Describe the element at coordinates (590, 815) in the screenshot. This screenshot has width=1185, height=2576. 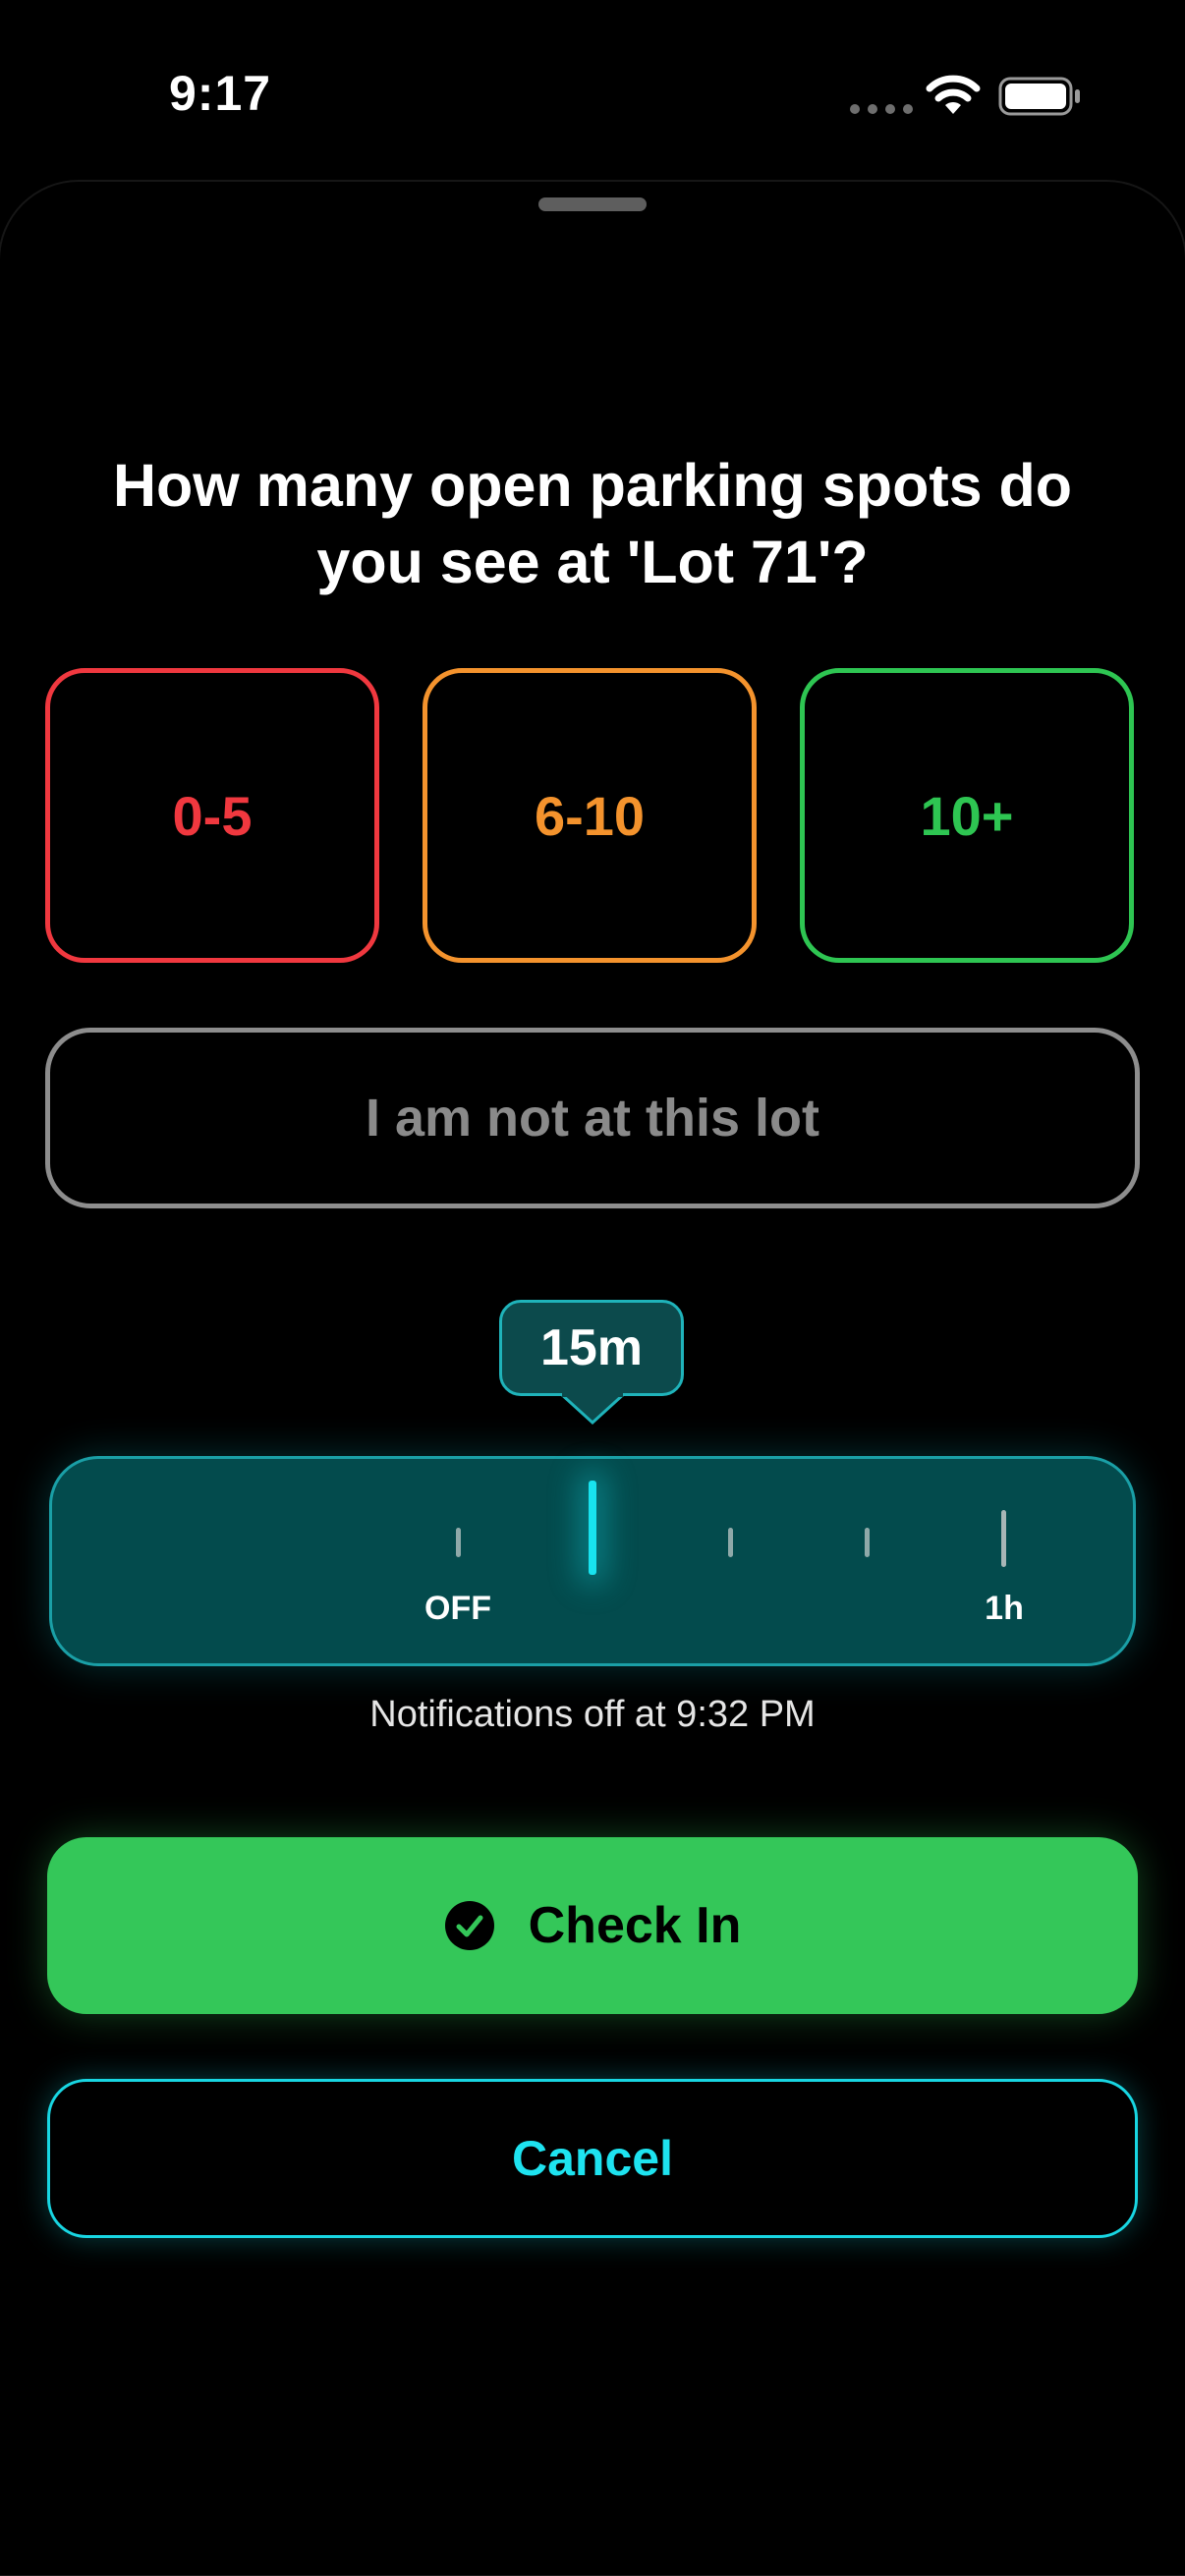
I see `option-6-10-button: 6-10` at that location.